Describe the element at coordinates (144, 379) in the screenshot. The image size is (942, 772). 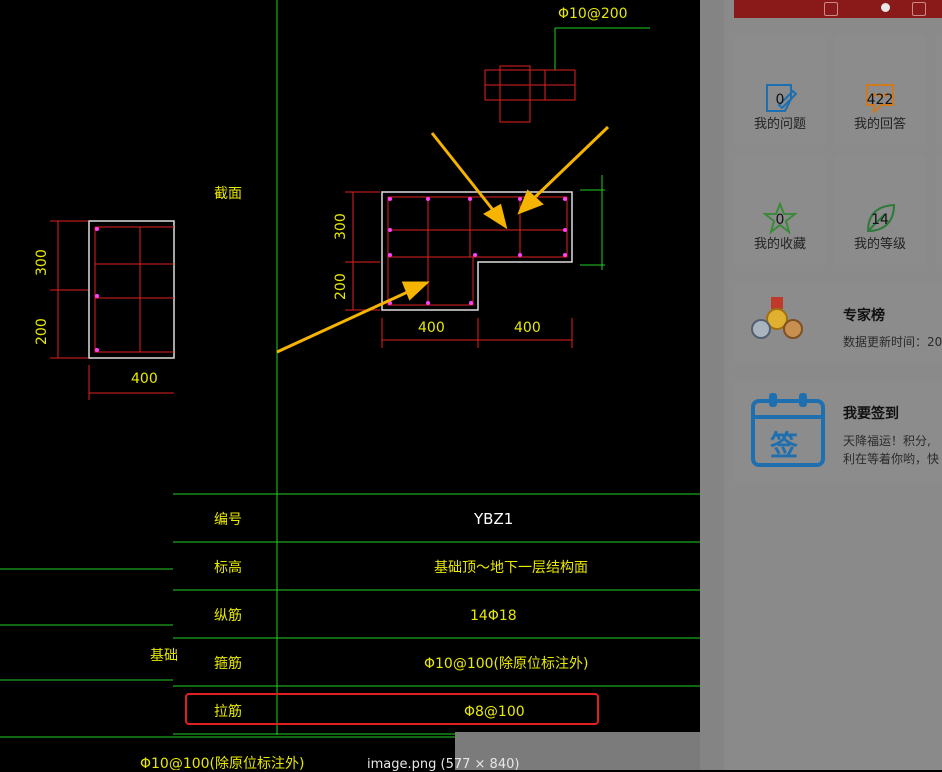
I see `left-dim-400: 400` at that location.